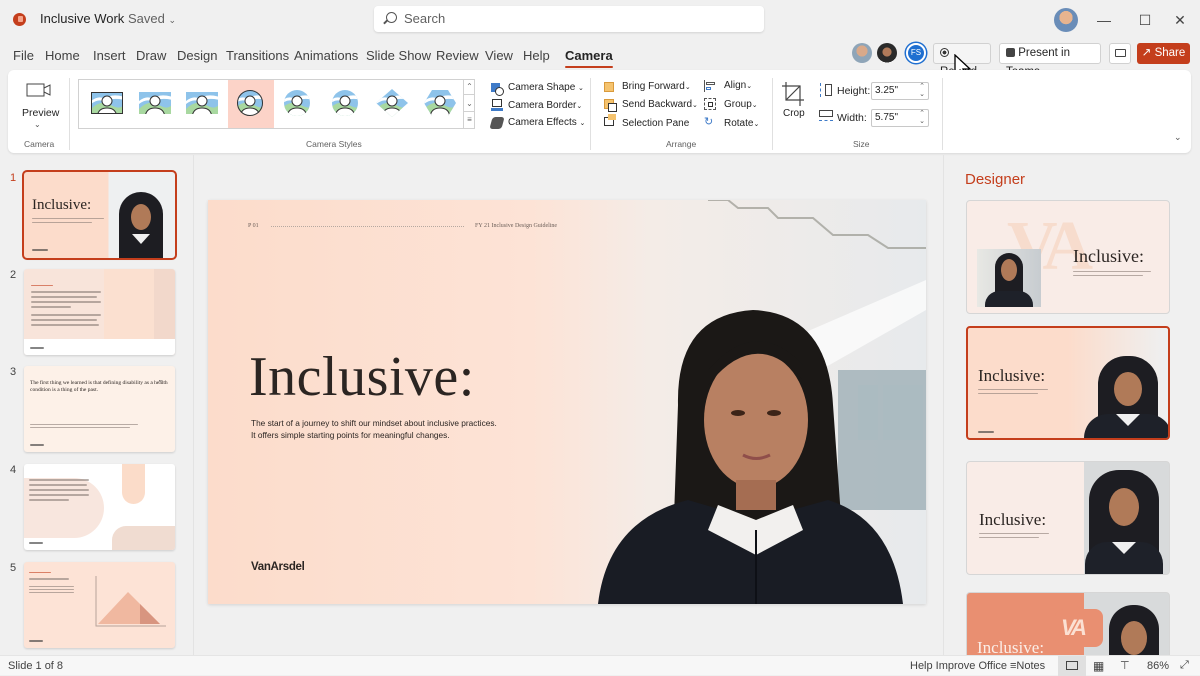 The height and width of the screenshot is (676, 1200). I want to click on align-button: Align⌄, so click(738, 85).